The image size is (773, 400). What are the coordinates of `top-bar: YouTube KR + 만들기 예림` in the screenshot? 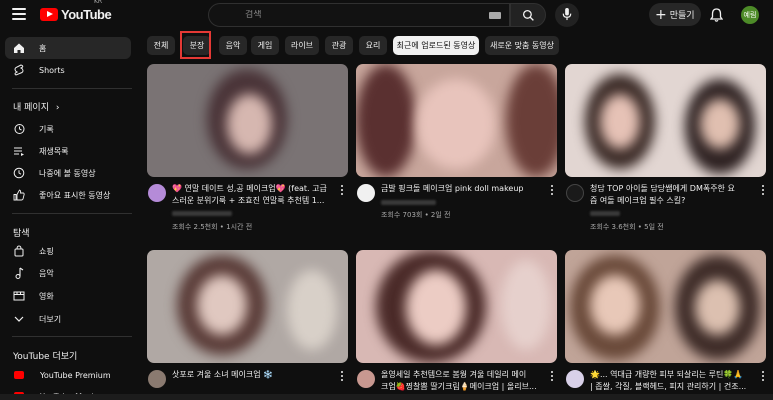 It's located at (386, 15).